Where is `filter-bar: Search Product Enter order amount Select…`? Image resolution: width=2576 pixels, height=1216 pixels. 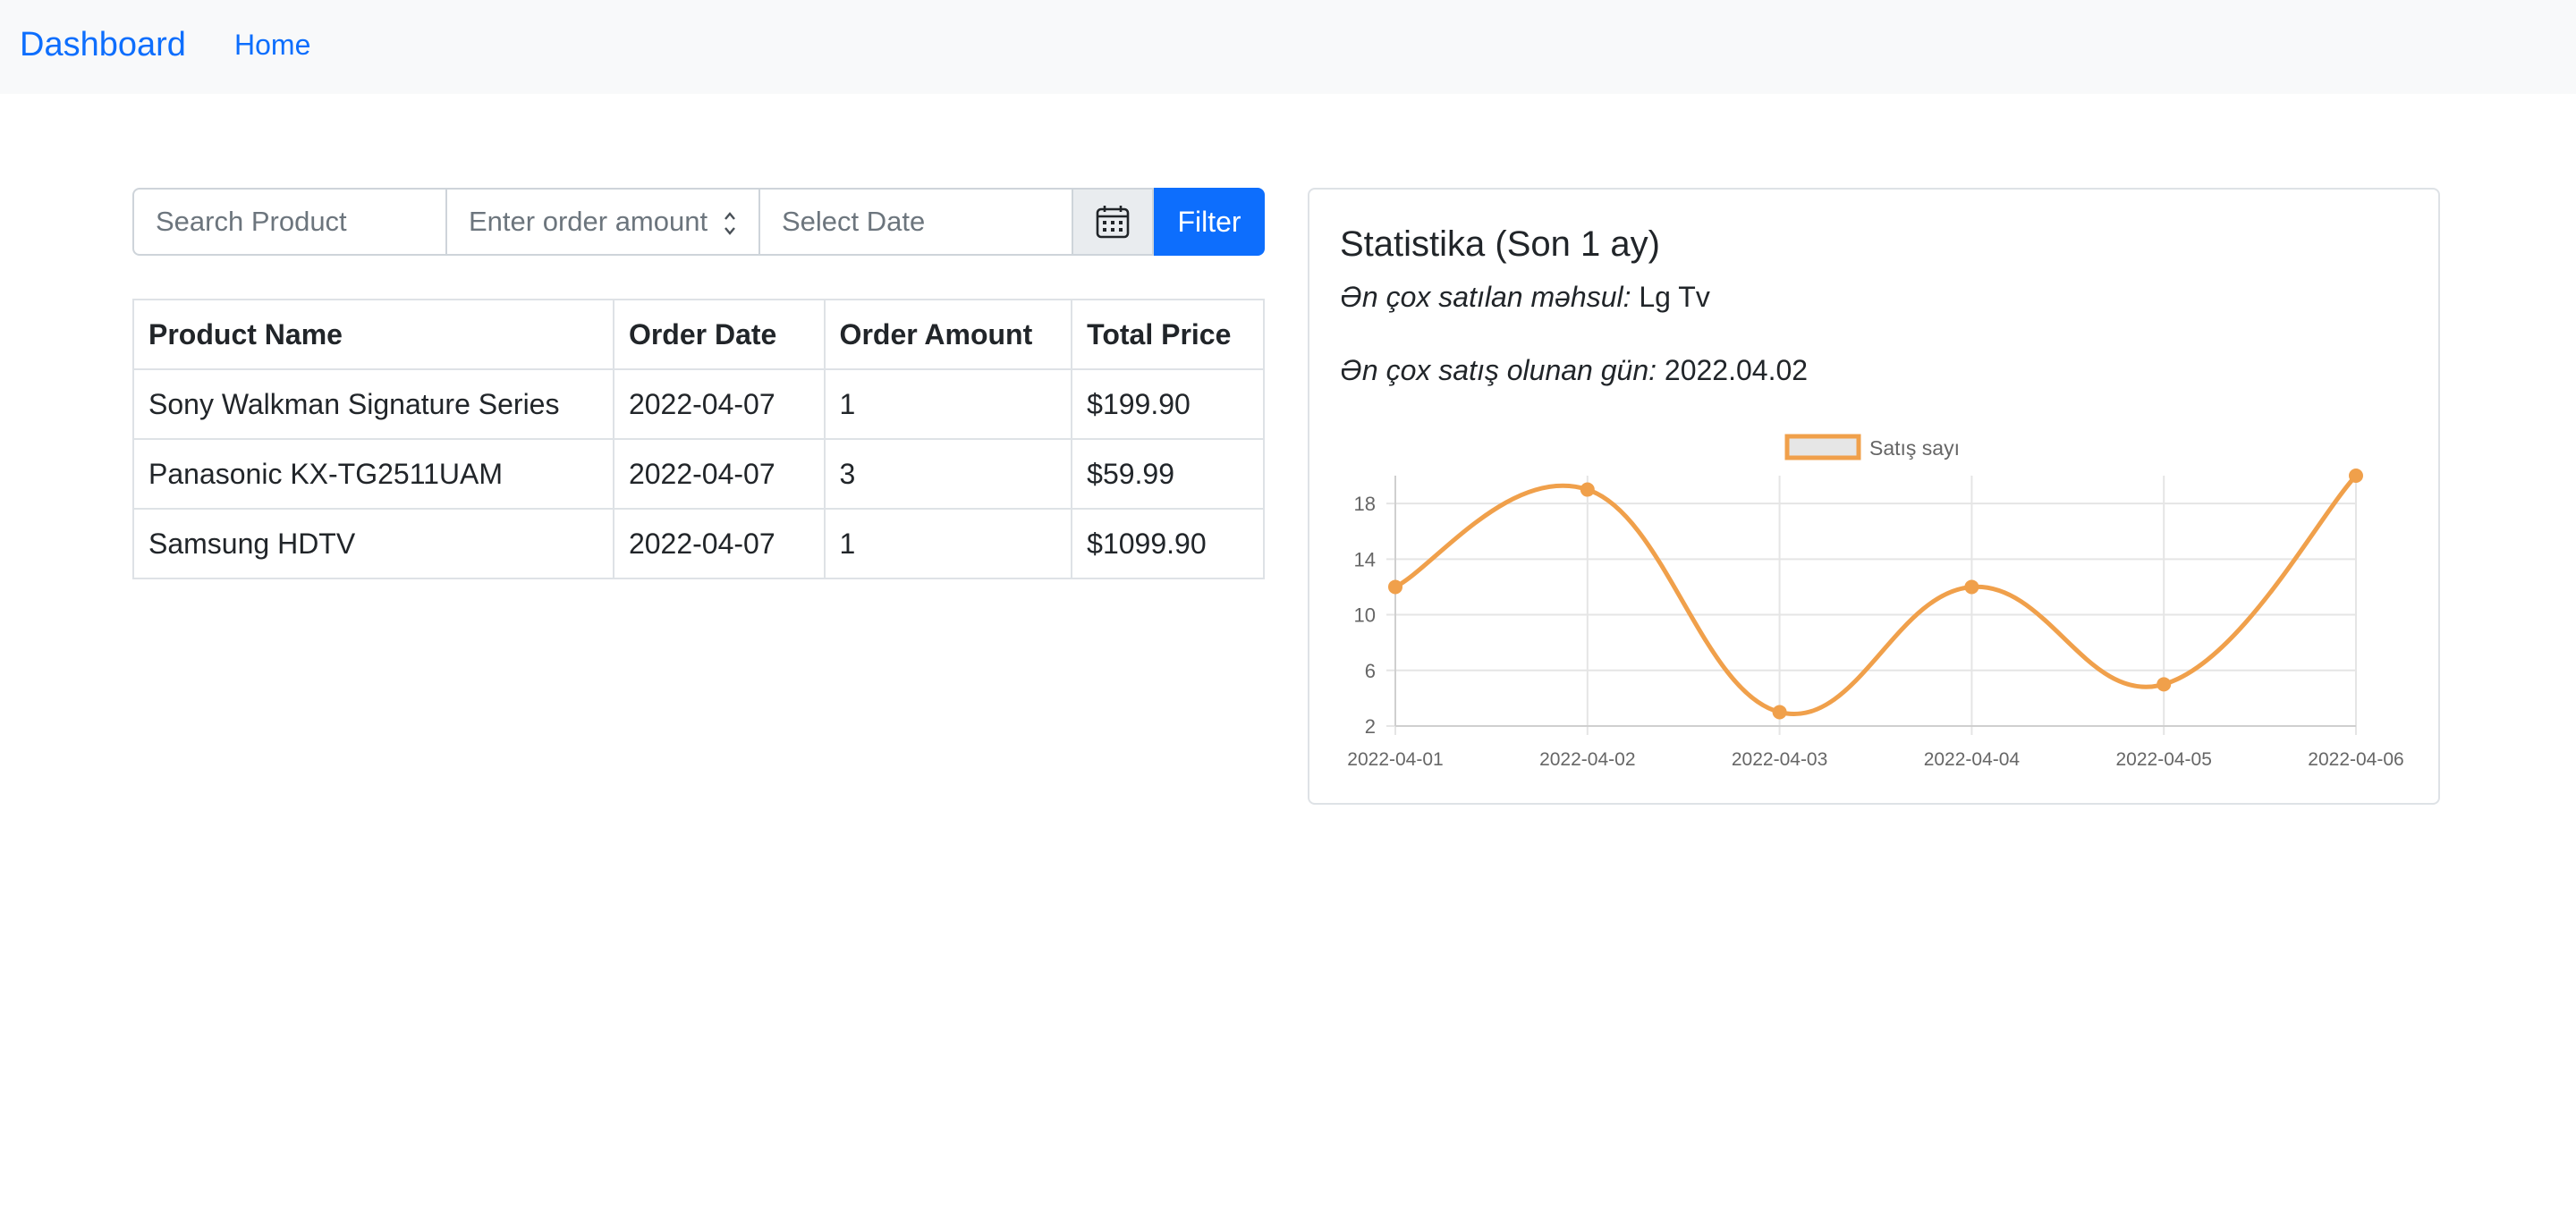 filter-bar: Search Product Enter order amount Select… is located at coordinates (698, 222).